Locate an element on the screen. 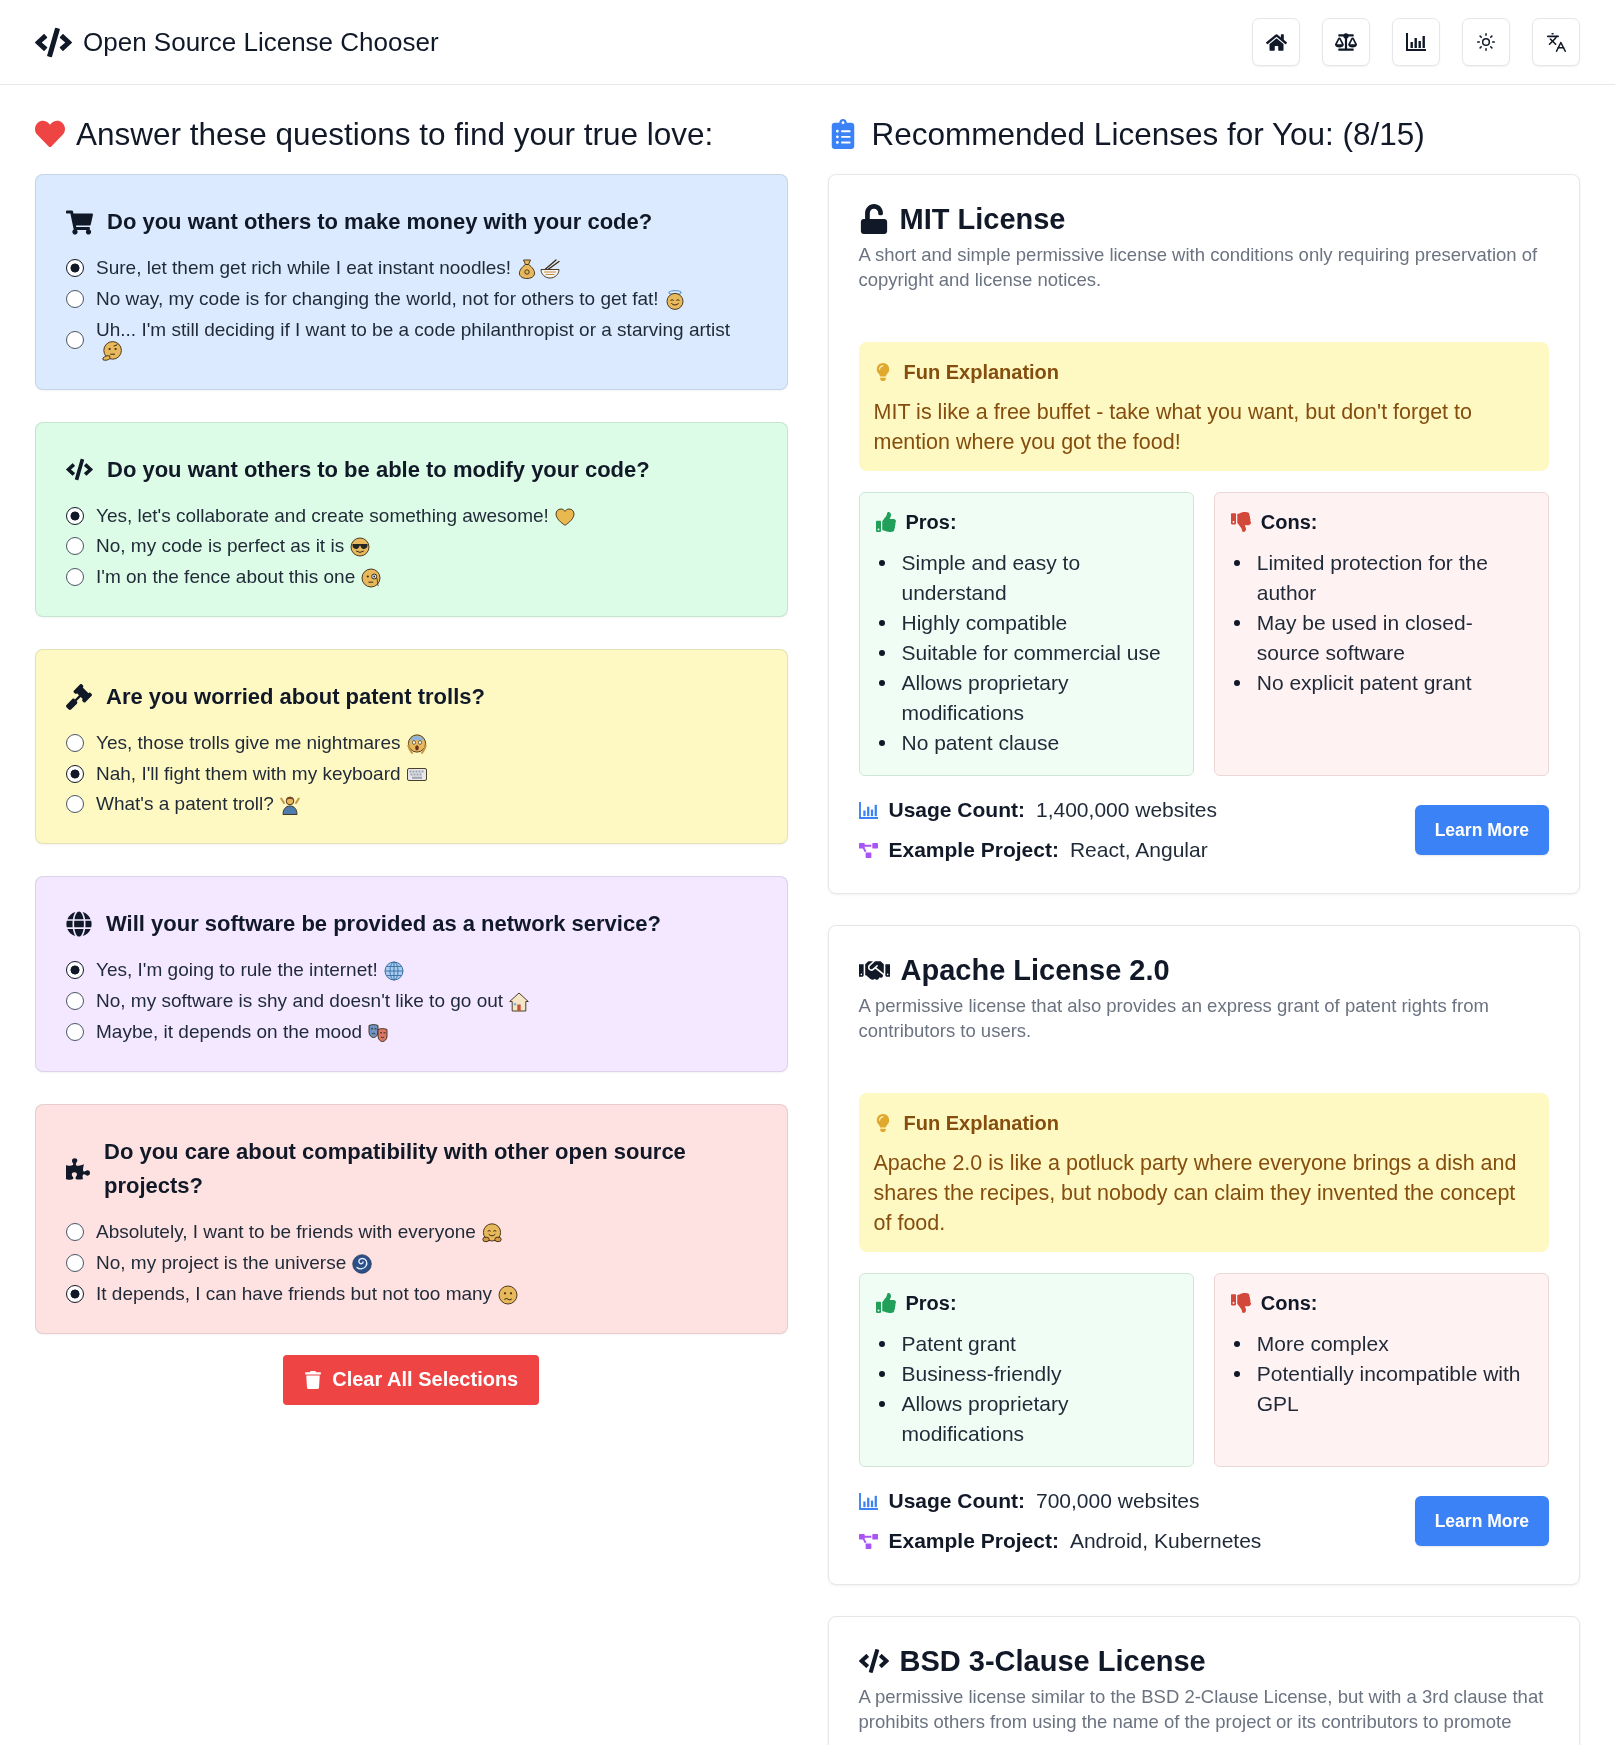  option-label: Uh... I'm still deciding if I want to be a code philanthropist or a starving artist is located at coordinates (413, 329).